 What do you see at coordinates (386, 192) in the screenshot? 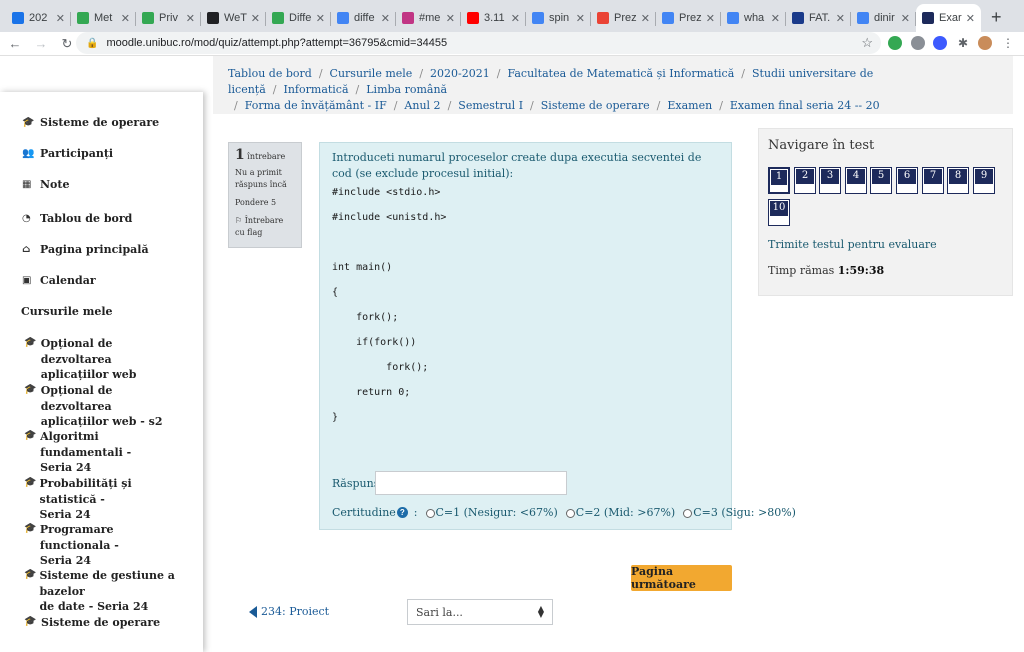
I see `code-line: #include <stdio.h>` at bounding box center [386, 192].